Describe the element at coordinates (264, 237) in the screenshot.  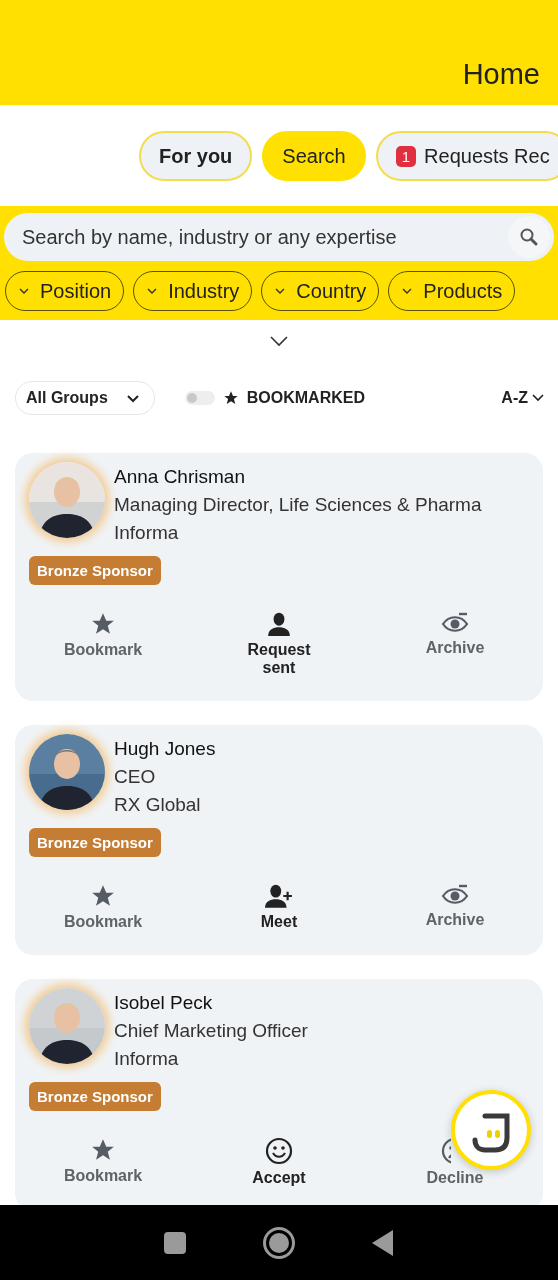
I see `search-field: Search by name, industry or any expertise` at that location.